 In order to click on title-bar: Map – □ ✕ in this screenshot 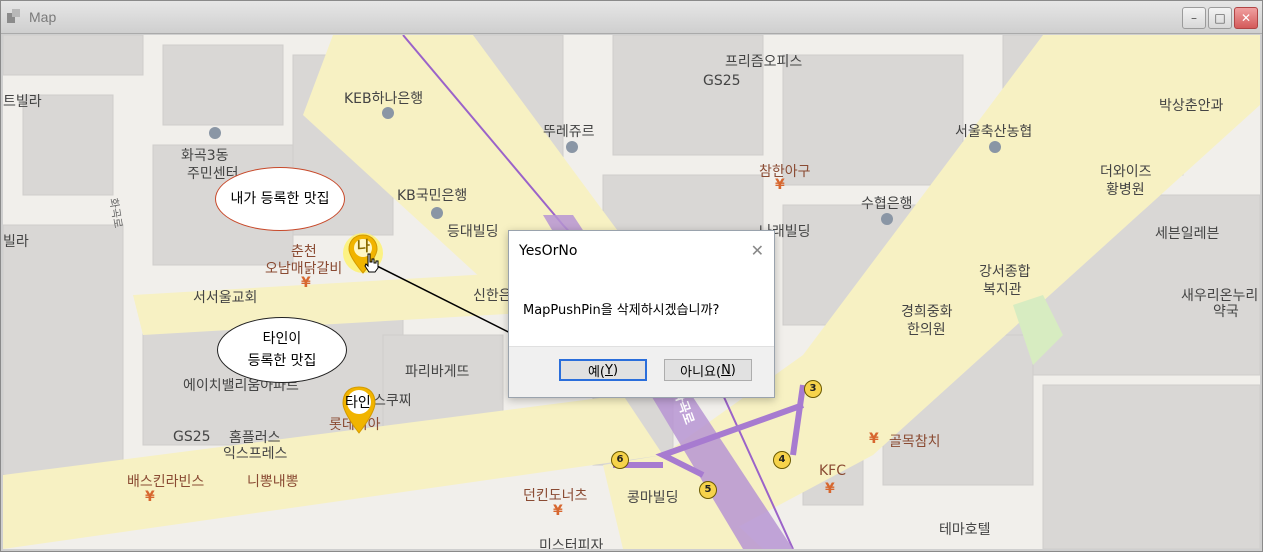, I will do `click(631, 17)`.